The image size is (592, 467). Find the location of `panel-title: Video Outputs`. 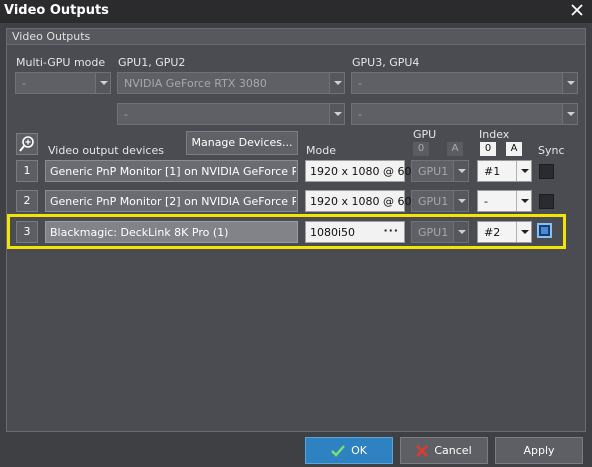

panel-title: Video Outputs is located at coordinates (51, 36).